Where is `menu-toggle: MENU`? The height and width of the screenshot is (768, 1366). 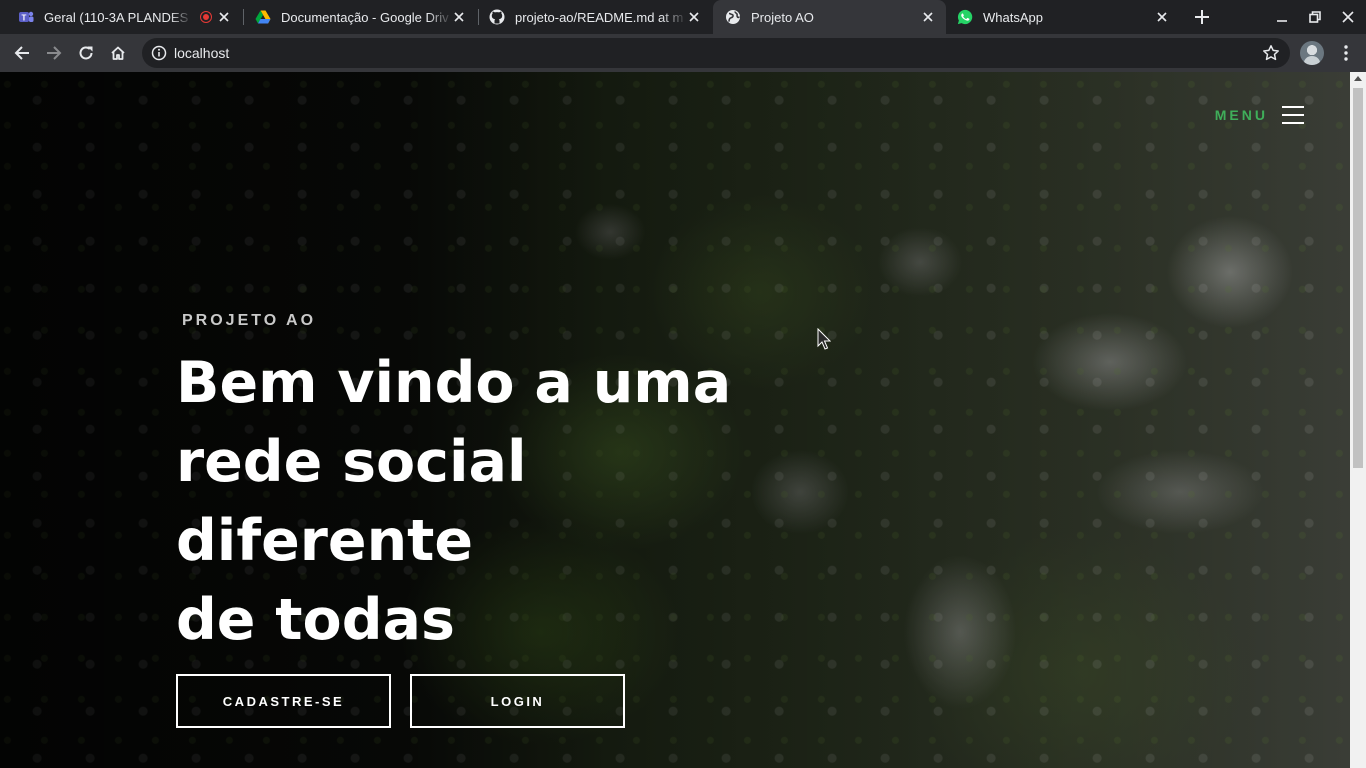
menu-toggle: MENU is located at coordinates (1259, 115).